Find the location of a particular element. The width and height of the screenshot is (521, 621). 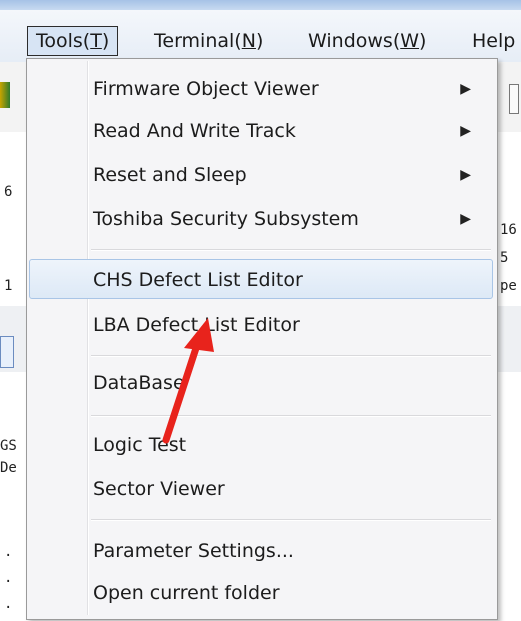

red-arrow-annotation is located at coordinates (188, 381).